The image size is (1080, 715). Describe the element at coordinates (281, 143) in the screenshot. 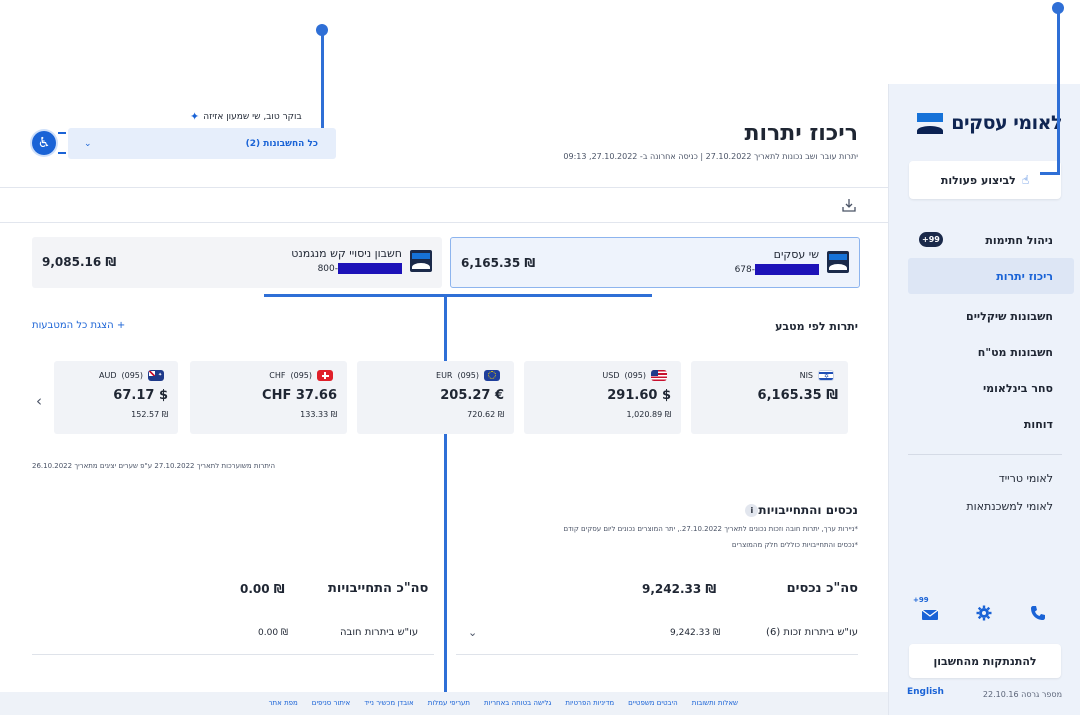

I see `account-select-value: כל החשבונות (2)` at that location.